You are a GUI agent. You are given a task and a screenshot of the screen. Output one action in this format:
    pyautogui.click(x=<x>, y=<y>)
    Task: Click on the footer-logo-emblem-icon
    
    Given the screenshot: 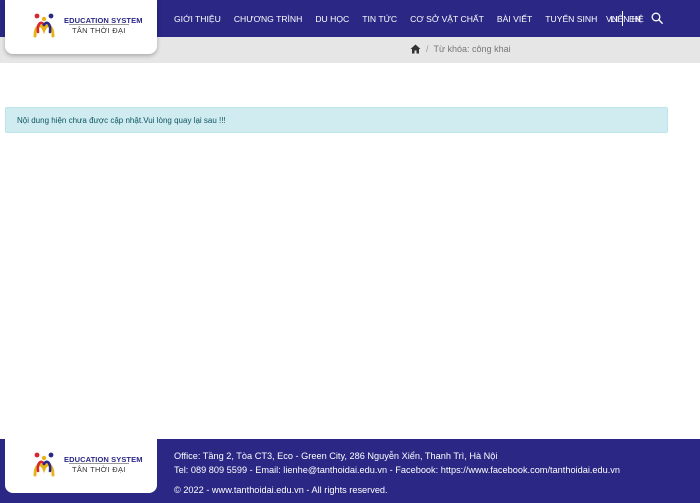 What is the action you would take?
    pyautogui.click(x=44, y=464)
    